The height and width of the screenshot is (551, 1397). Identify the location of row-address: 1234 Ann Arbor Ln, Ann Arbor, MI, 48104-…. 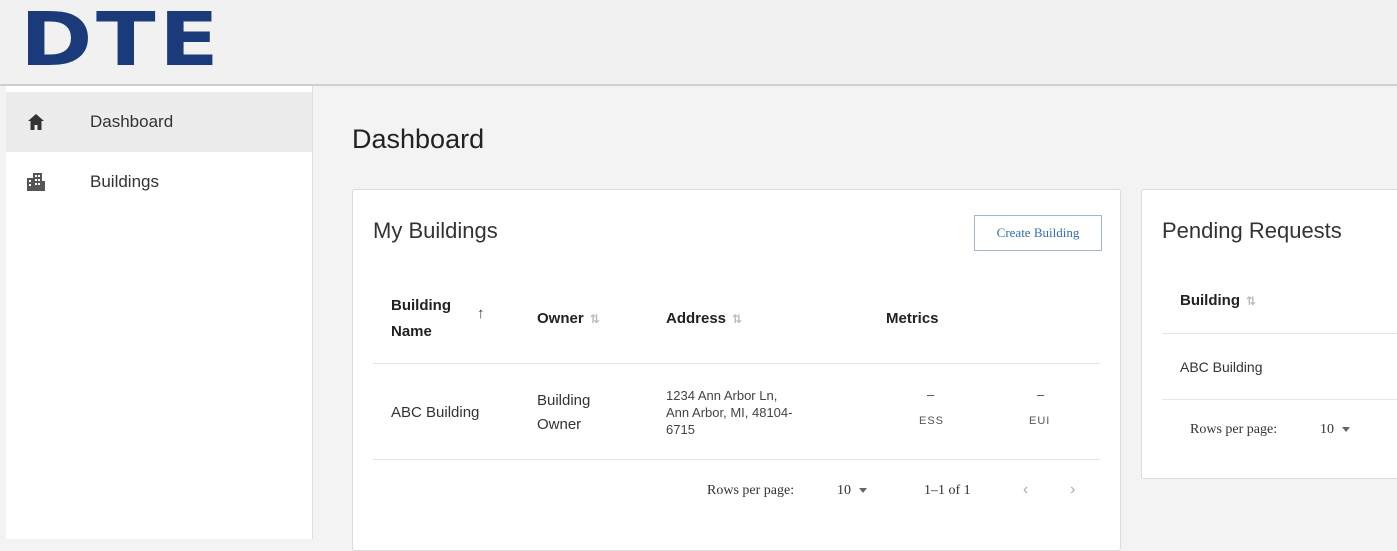
(729, 412).